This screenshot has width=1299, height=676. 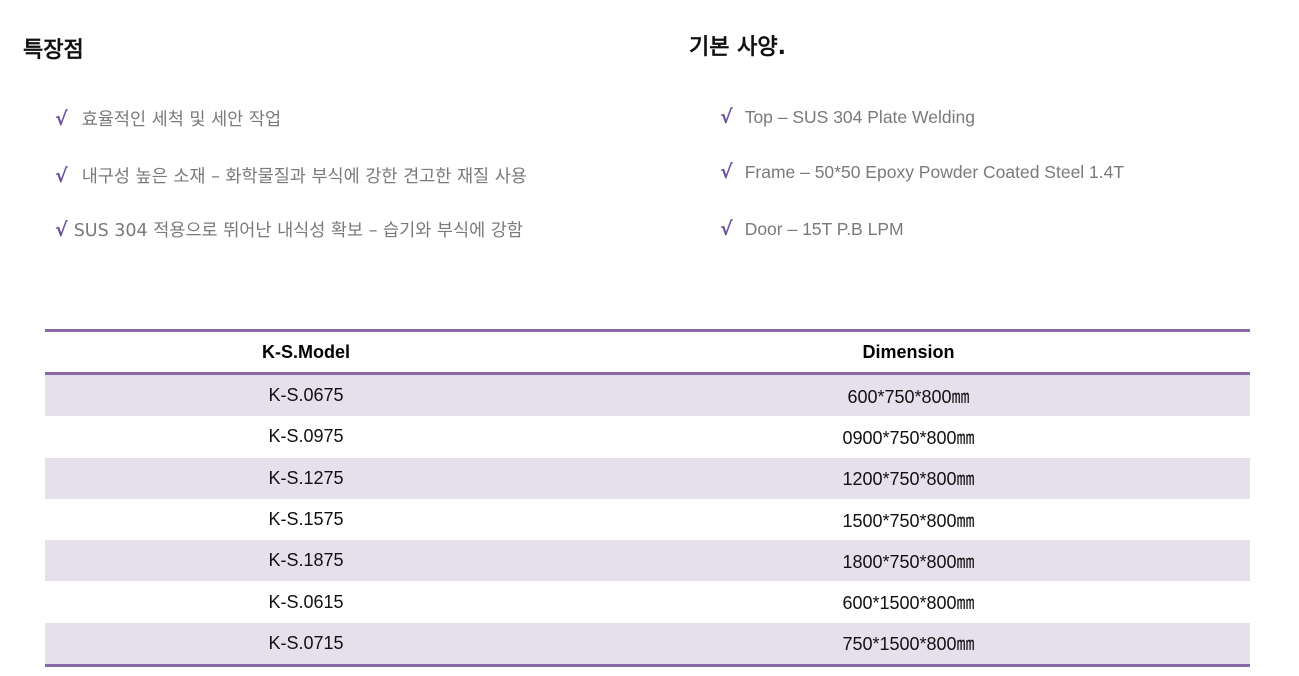 What do you see at coordinates (647, 437) in the screenshot?
I see `table-row: K-S.0975 0900*750*800㎜` at bounding box center [647, 437].